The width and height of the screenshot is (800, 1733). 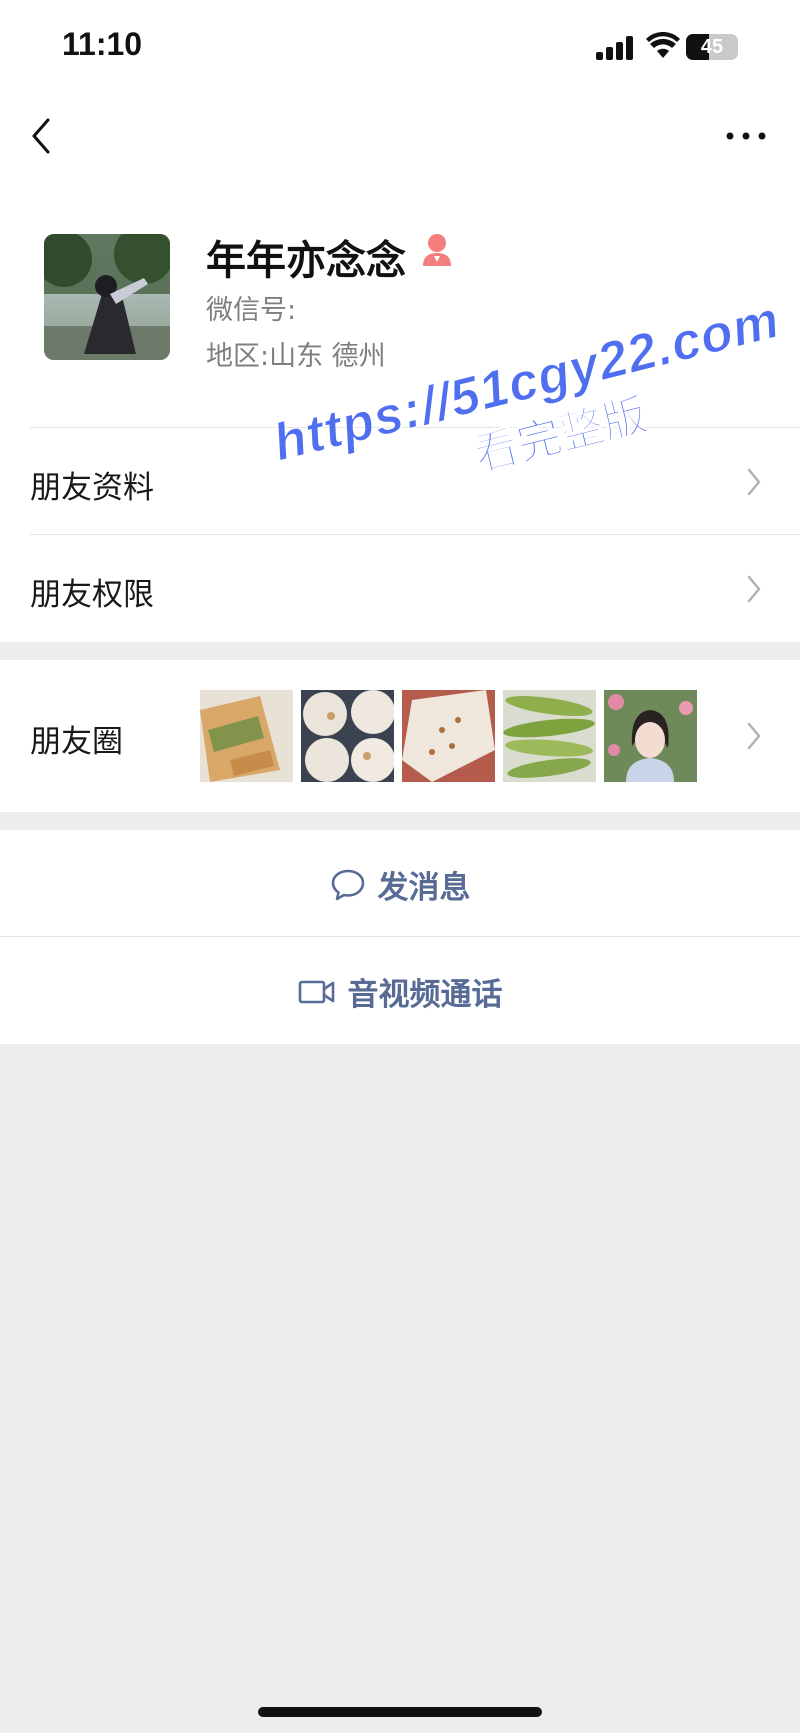 What do you see at coordinates (614, 48) in the screenshot?
I see `signal-icon` at bounding box center [614, 48].